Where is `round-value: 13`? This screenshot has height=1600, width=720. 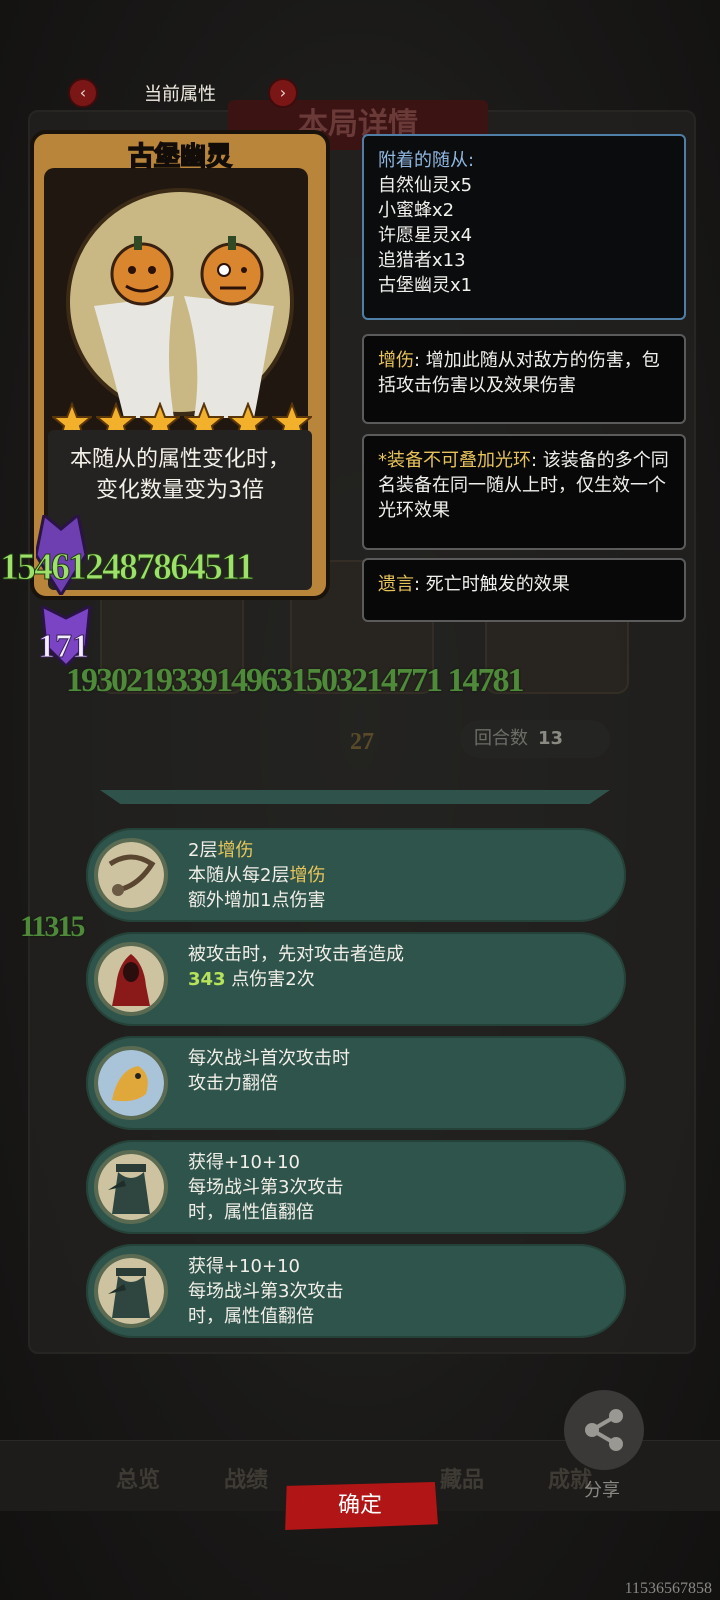
round-value: 13 is located at coordinates (551, 738).